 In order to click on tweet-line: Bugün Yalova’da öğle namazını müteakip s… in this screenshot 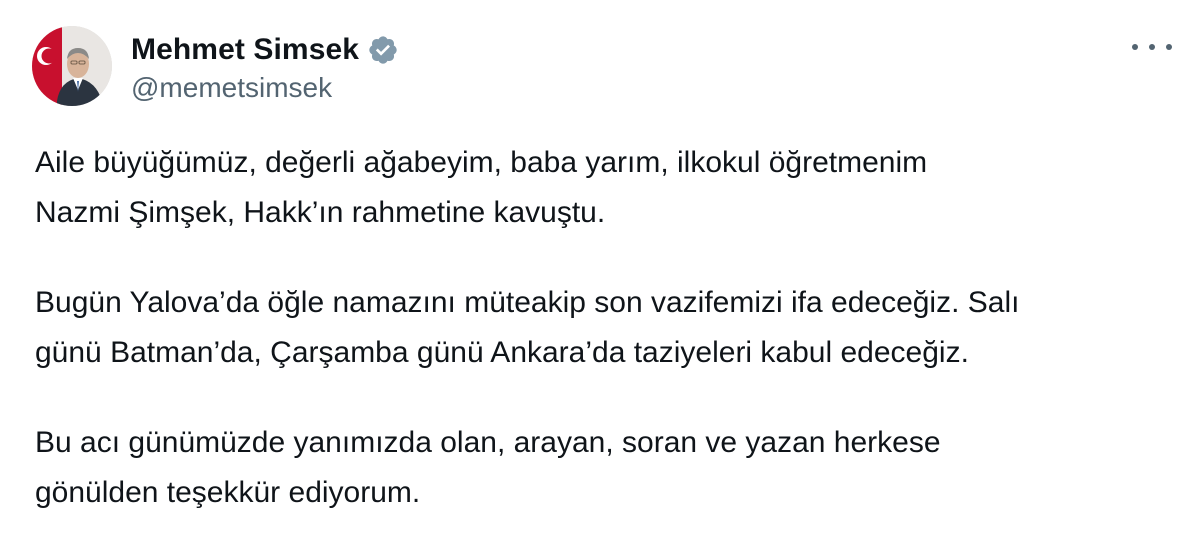, I will do `click(527, 302)`.